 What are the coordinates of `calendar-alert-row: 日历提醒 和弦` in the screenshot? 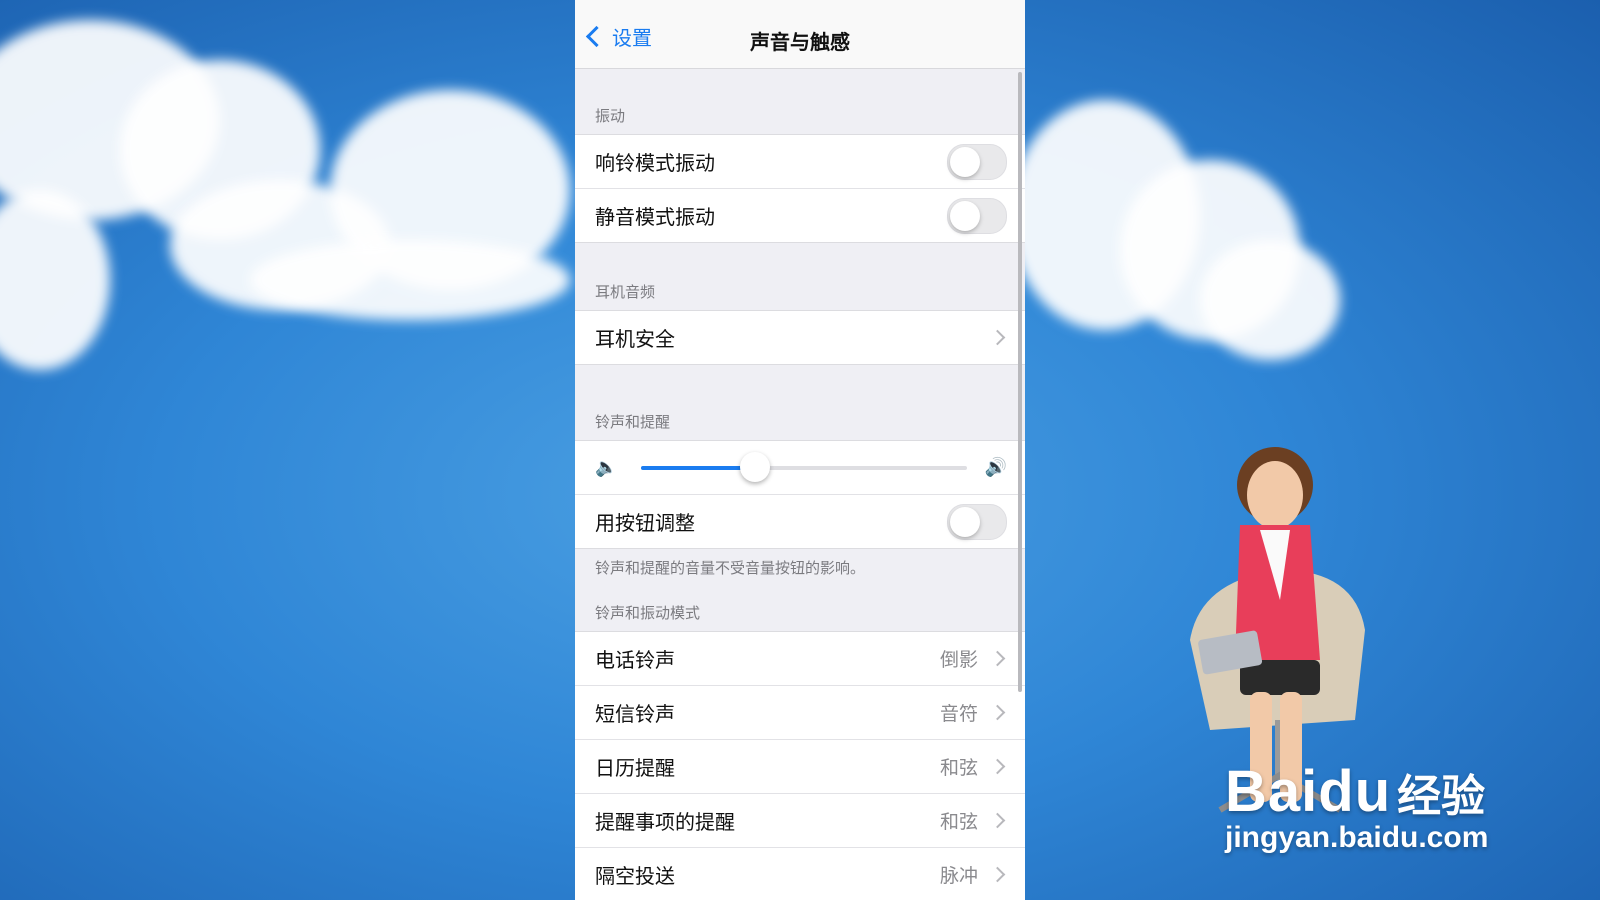 It's located at (800, 767).